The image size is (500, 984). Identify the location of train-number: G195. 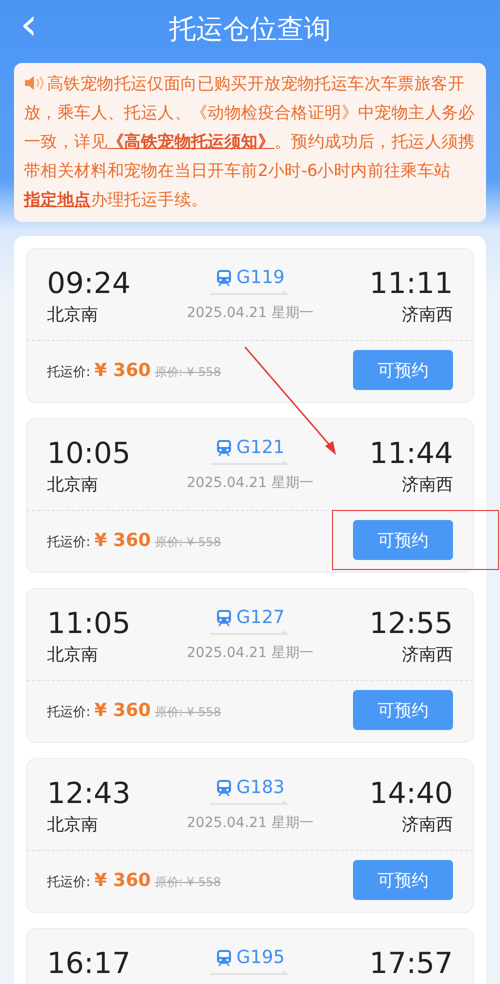
(260, 957).